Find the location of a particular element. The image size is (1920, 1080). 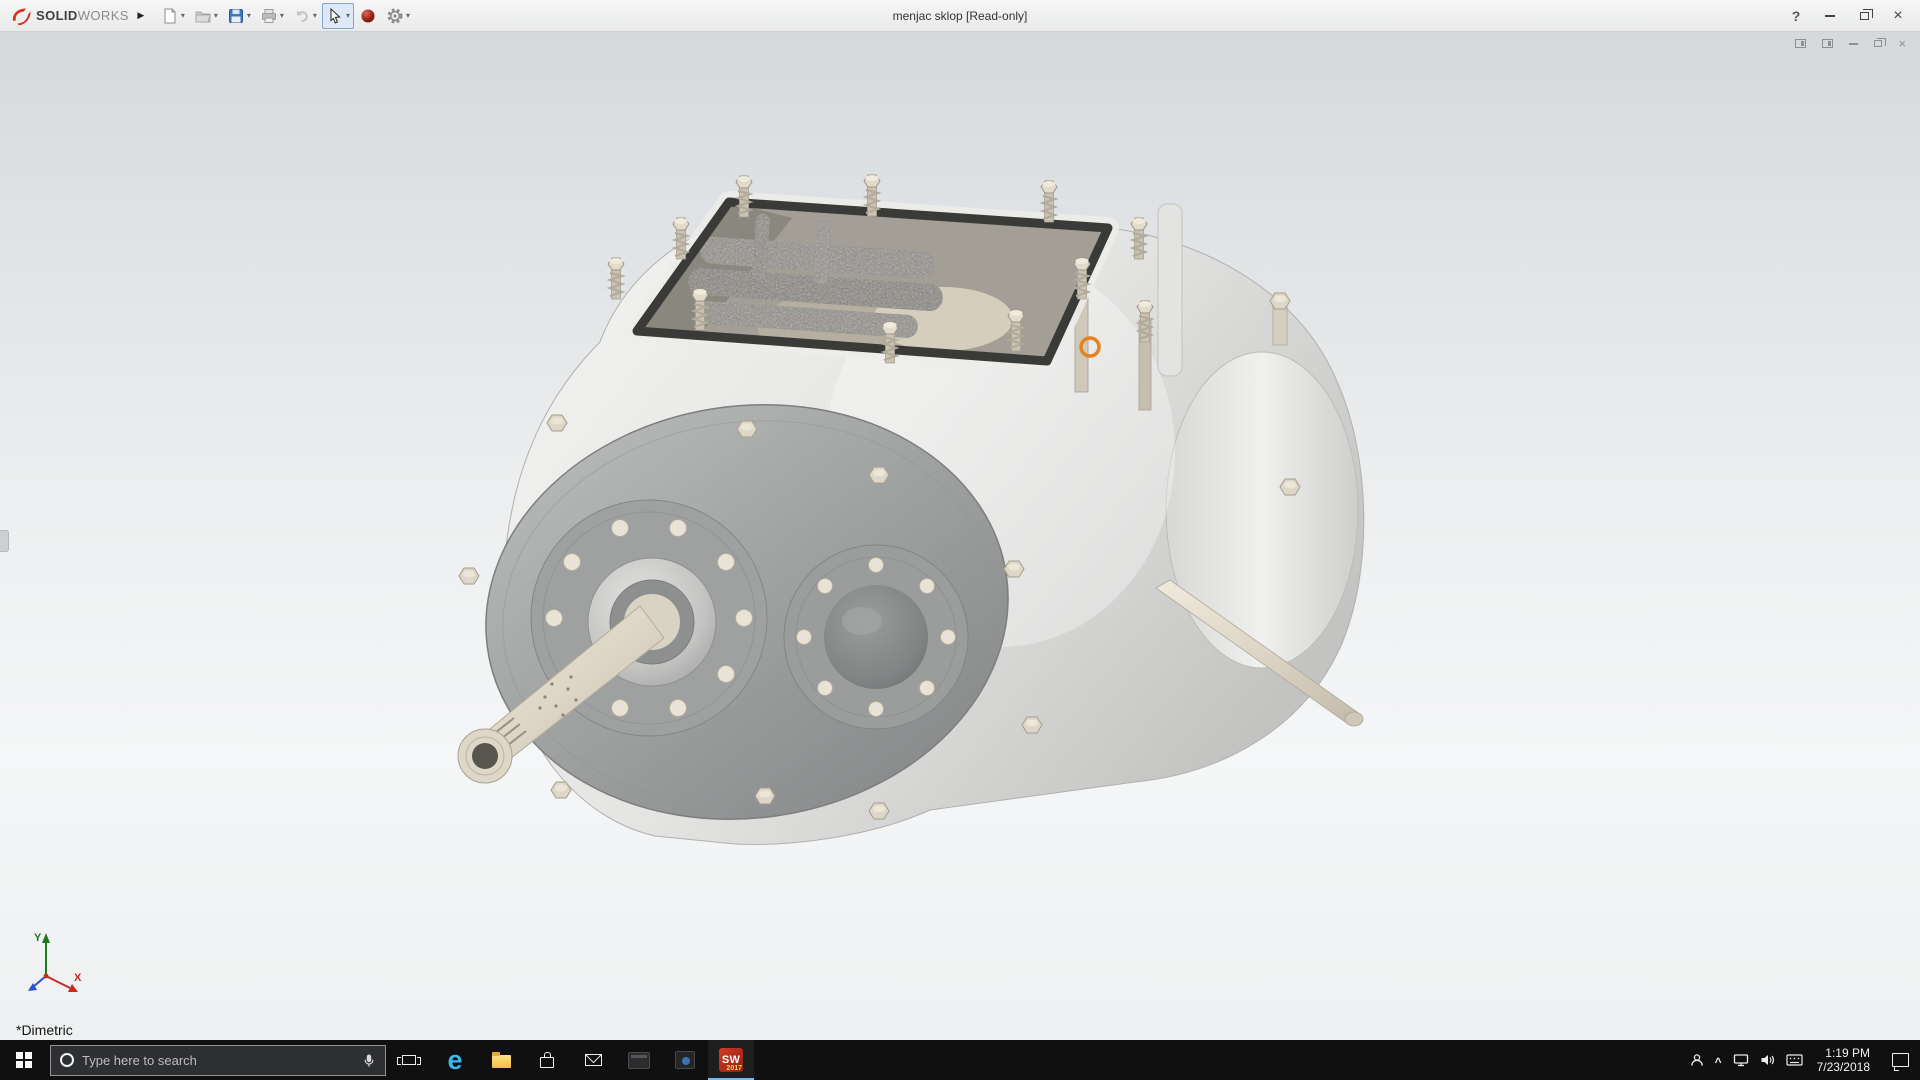

mail-envelope-icon is located at coordinates (593, 1060).